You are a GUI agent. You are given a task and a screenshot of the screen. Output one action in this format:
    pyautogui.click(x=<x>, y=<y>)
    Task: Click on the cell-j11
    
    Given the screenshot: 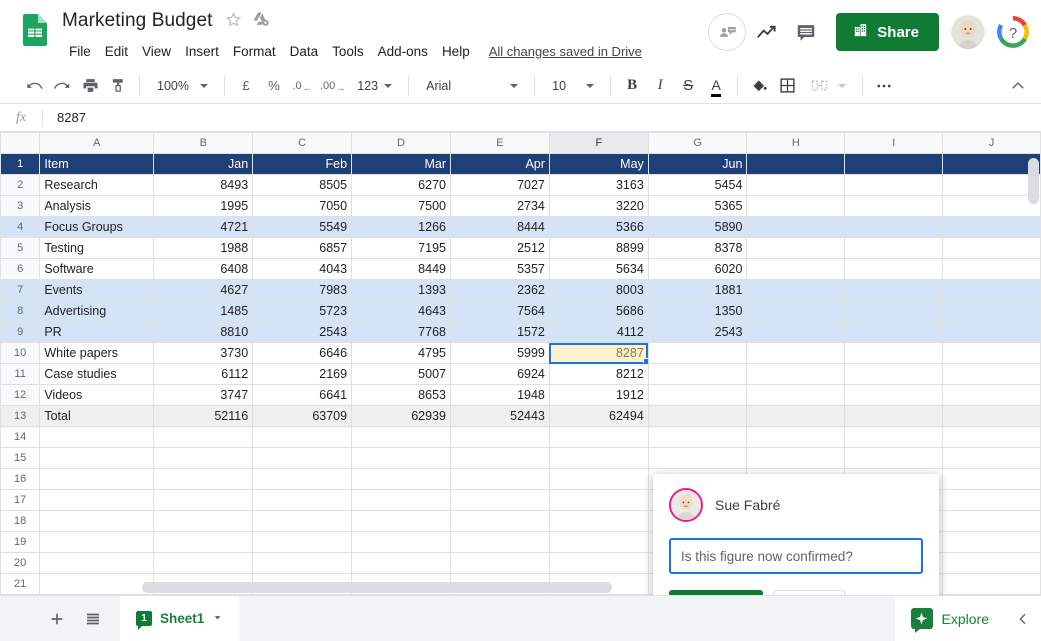 What is the action you would take?
    pyautogui.click(x=991, y=374)
    